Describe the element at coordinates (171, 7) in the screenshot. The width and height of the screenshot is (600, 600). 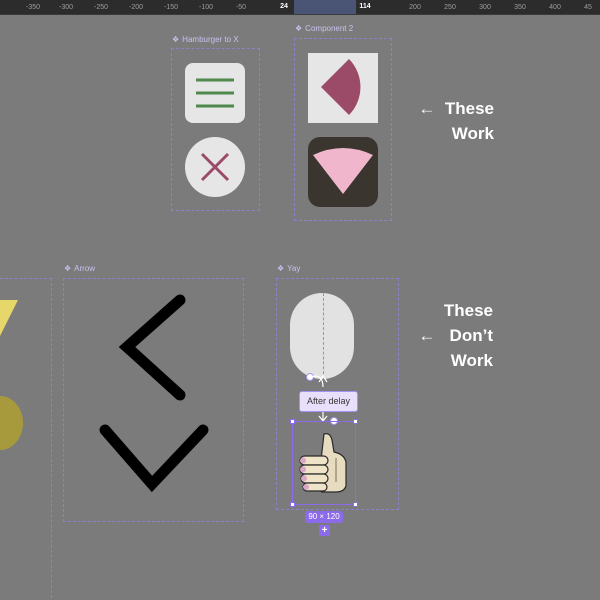
I see `ruler-tick: -150` at that location.